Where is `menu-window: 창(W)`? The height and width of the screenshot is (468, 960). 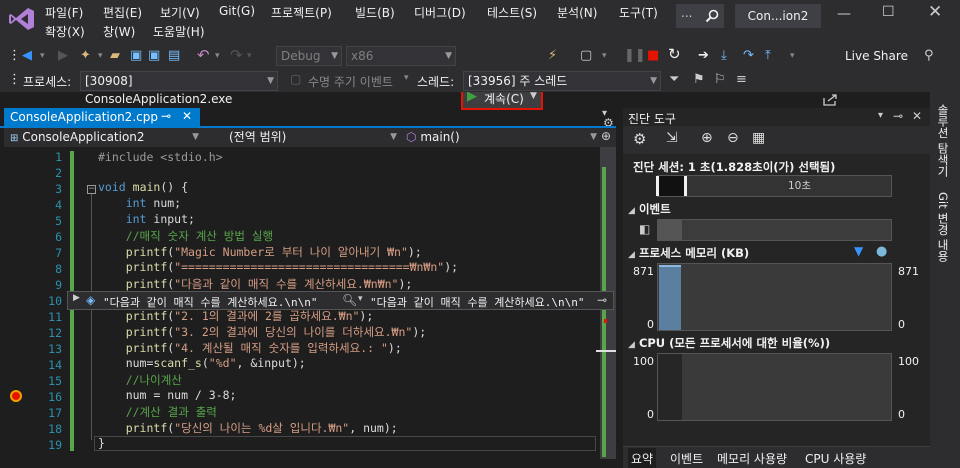 menu-window: 창(W) is located at coordinates (119, 31).